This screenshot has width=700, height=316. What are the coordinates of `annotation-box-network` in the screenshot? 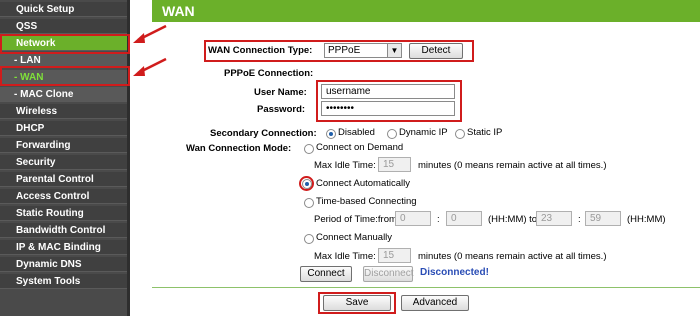 It's located at (65, 44).